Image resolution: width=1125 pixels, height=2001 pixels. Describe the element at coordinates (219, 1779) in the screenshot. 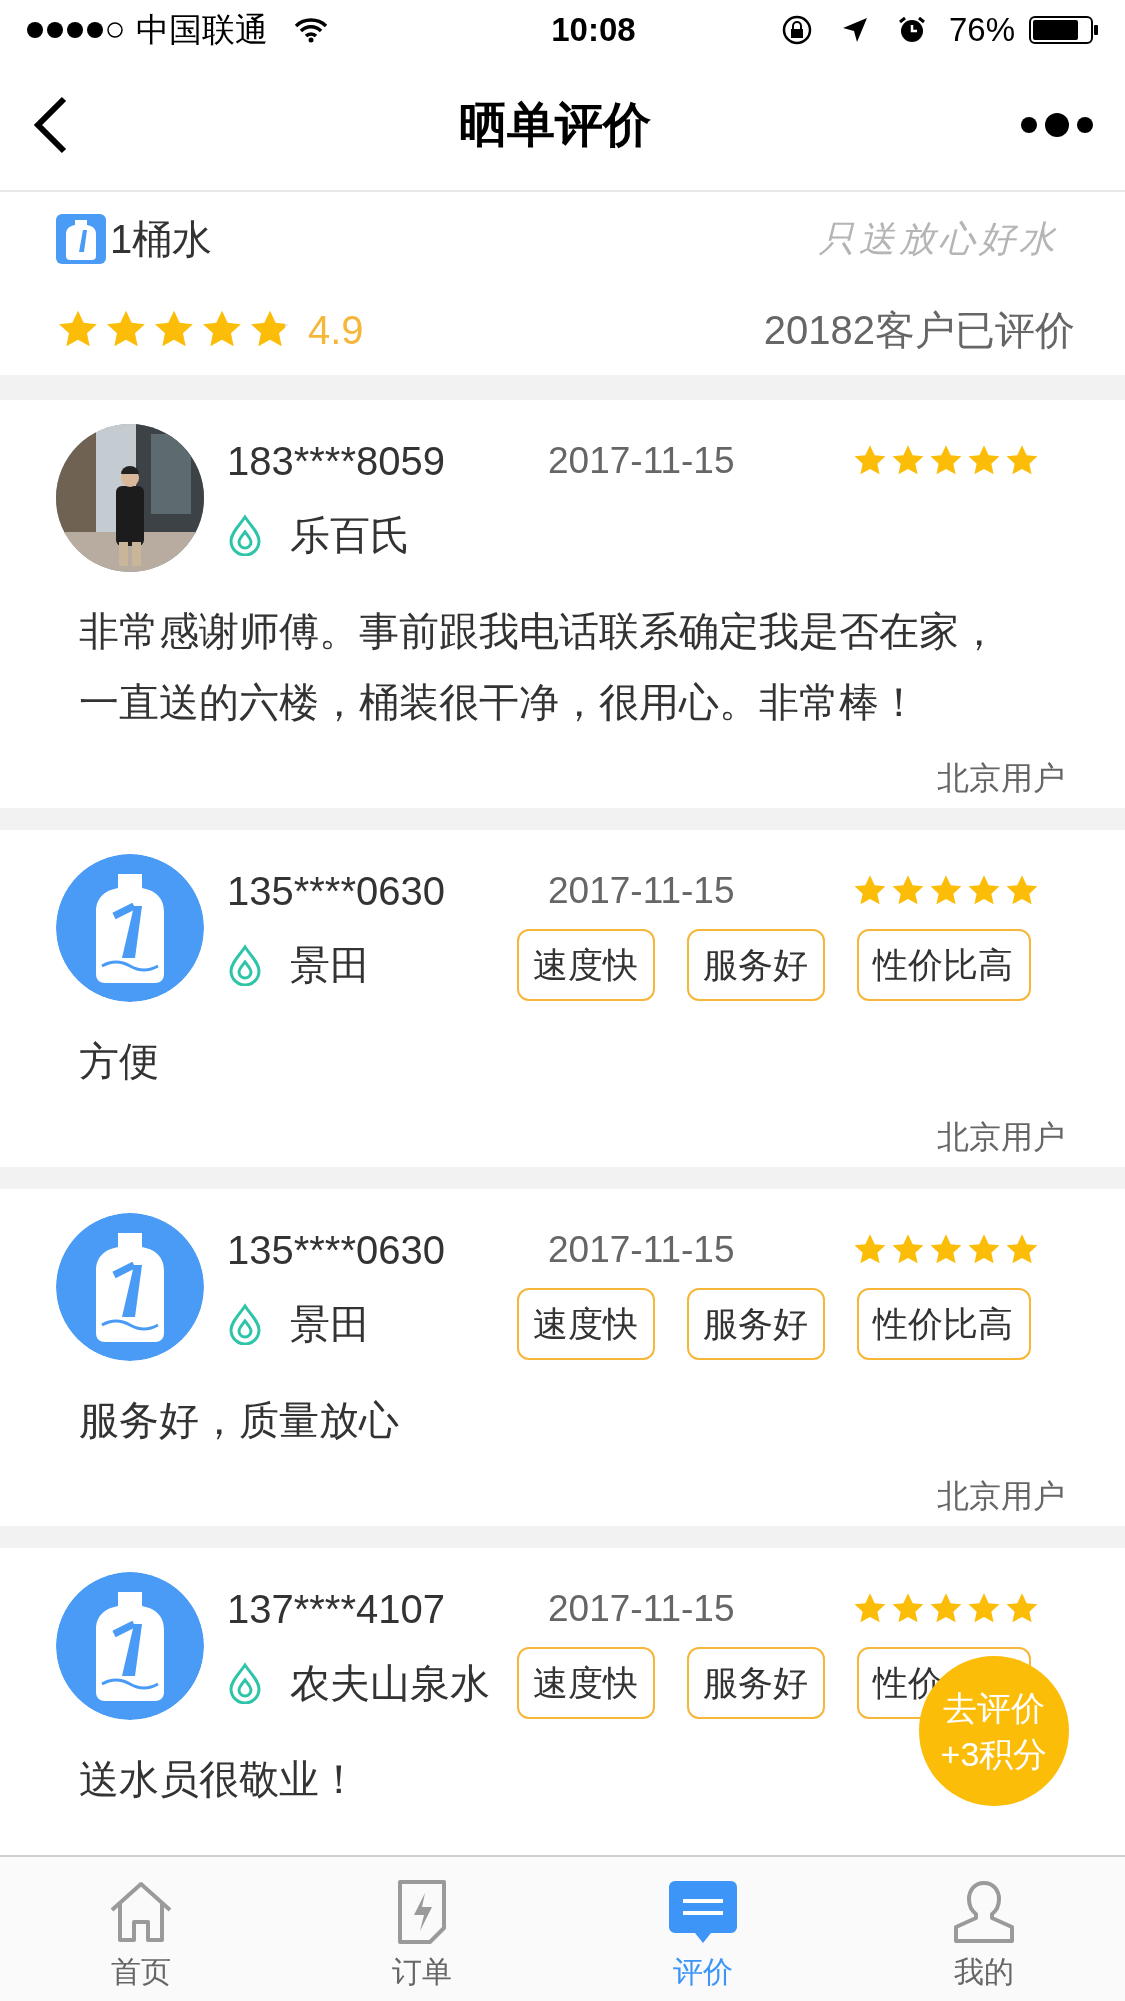

I see `review-comment: 送水员很敬业！` at that location.